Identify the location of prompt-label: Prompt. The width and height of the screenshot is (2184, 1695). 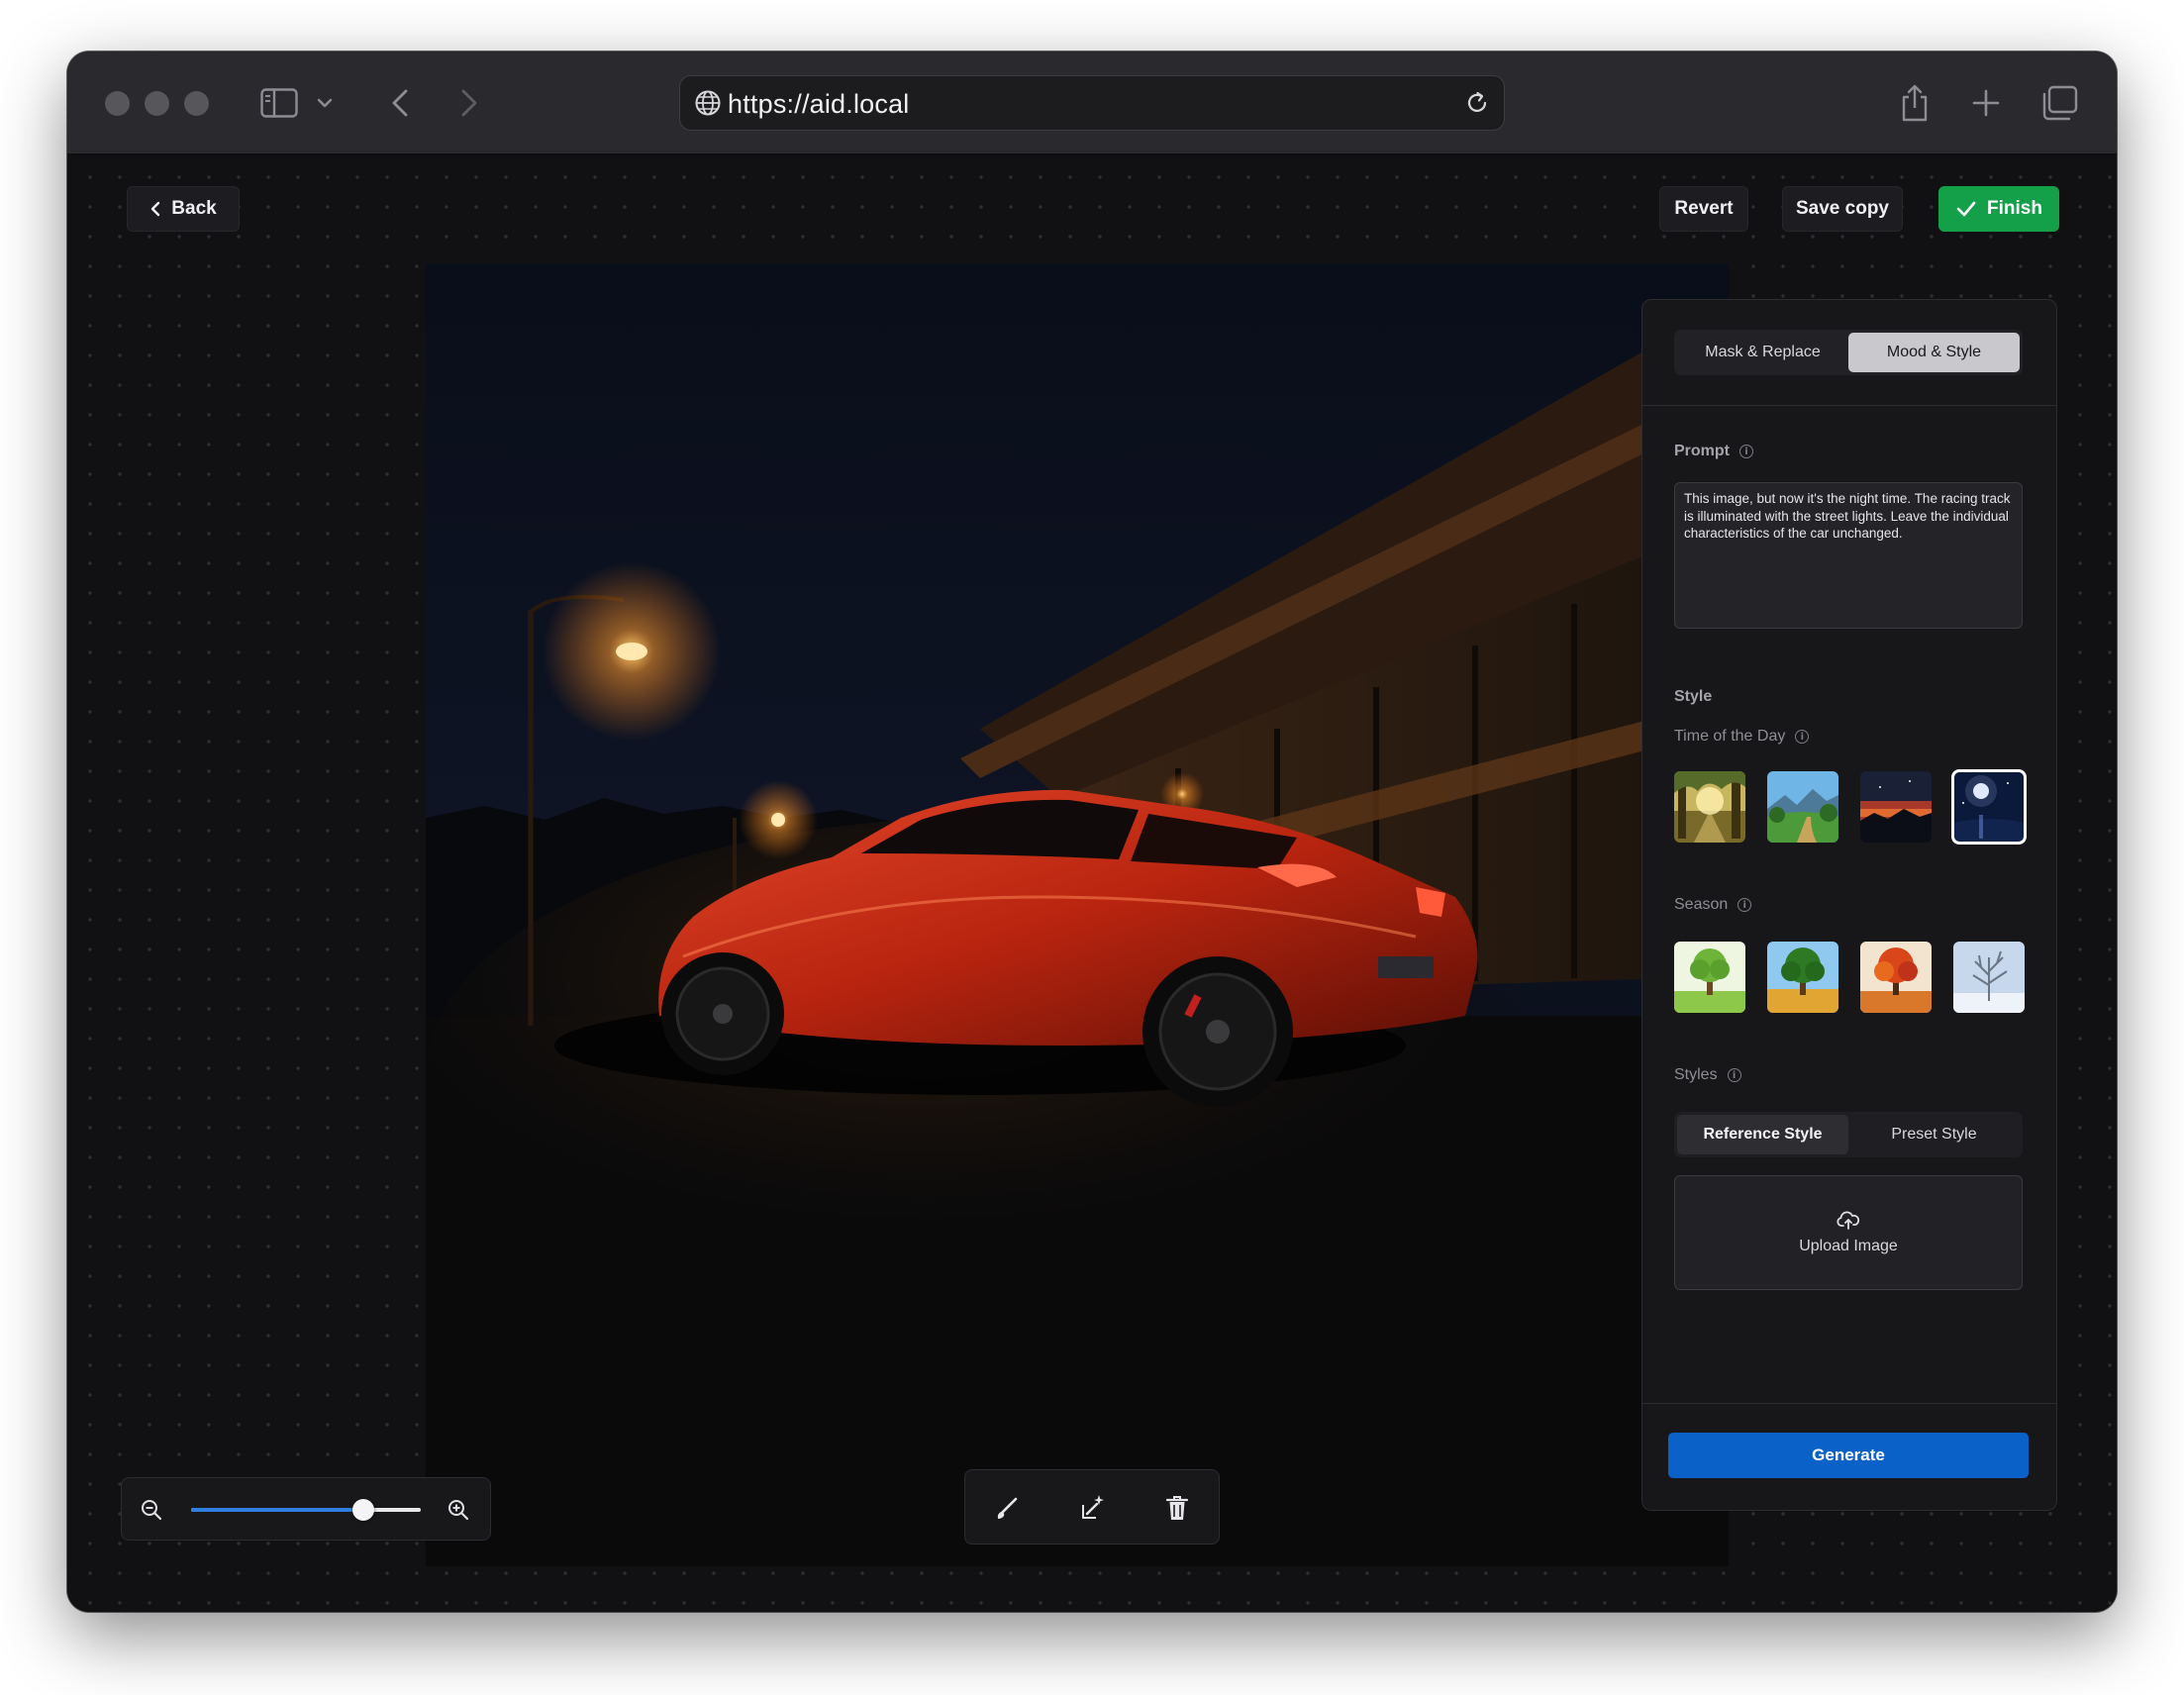
(1702, 451).